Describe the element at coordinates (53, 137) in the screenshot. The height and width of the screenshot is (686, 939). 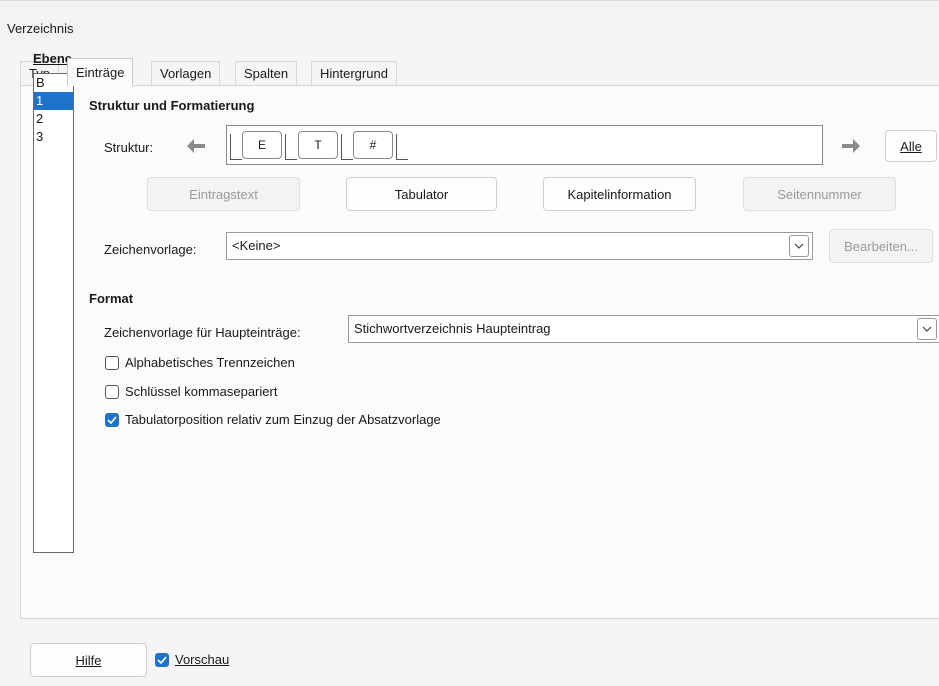
I see `level-item-3: 3` at that location.